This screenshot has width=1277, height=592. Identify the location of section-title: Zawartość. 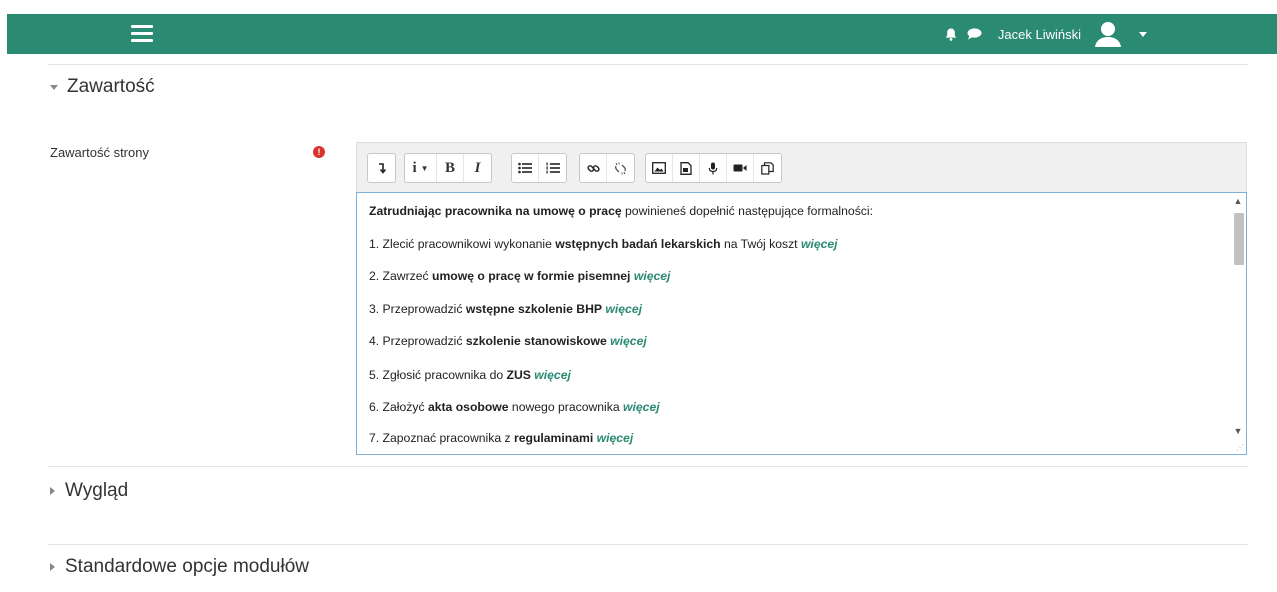
(111, 86).